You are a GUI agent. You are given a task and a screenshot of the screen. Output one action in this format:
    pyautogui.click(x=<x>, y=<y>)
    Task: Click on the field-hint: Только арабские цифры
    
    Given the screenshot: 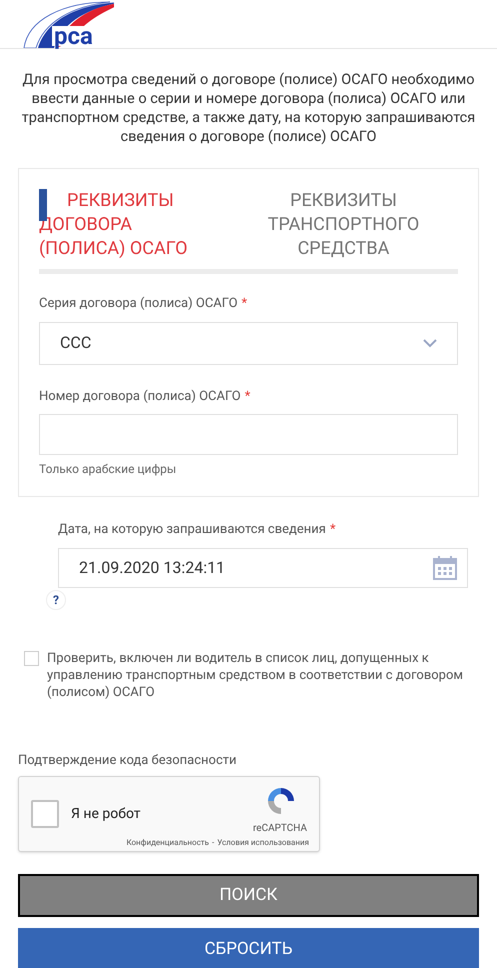 What is the action you would take?
    pyautogui.click(x=108, y=469)
    